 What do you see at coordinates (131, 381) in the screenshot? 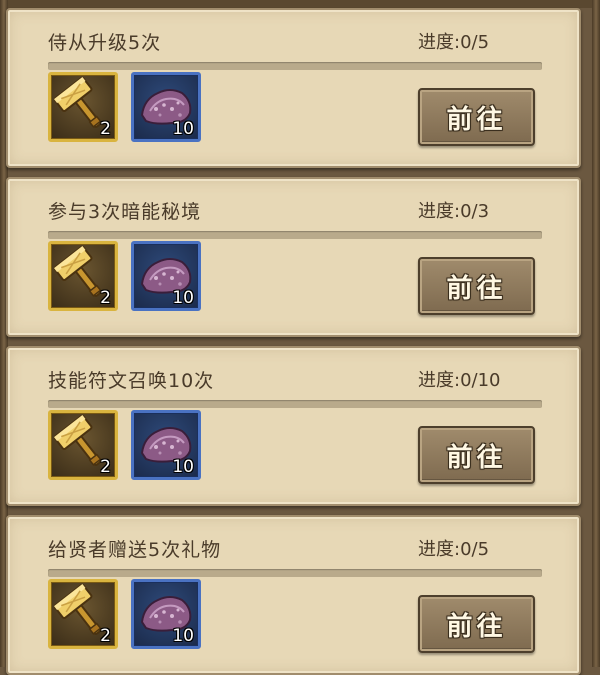
I see `task-title: 技能符文召唤10次` at bounding box center [131, 381].